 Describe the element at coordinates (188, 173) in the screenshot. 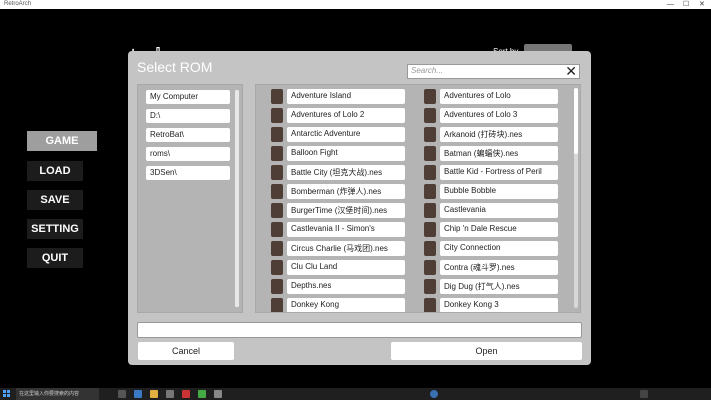

I see `folder-item: 3DSen\` at that location.